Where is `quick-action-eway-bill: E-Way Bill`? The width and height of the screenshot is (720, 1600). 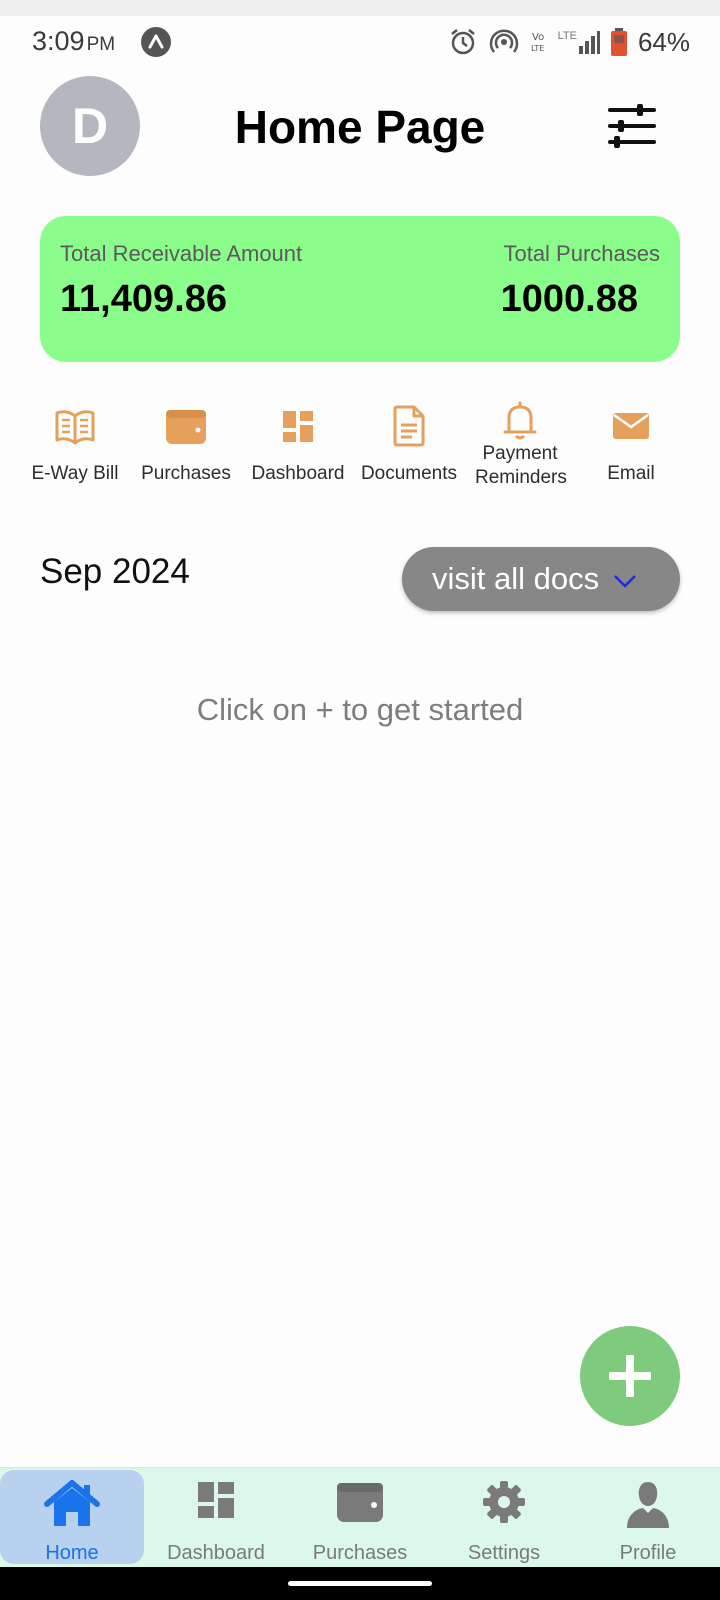 quick-action-eway-bill: E-Way Bill is located at coordinates (75, 443).